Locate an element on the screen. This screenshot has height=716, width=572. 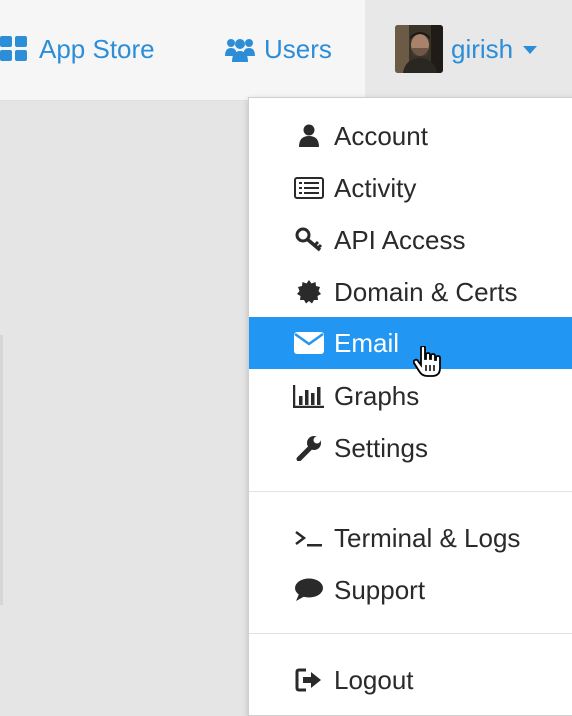
background-panel-edge is located at coordinates (1, 470).